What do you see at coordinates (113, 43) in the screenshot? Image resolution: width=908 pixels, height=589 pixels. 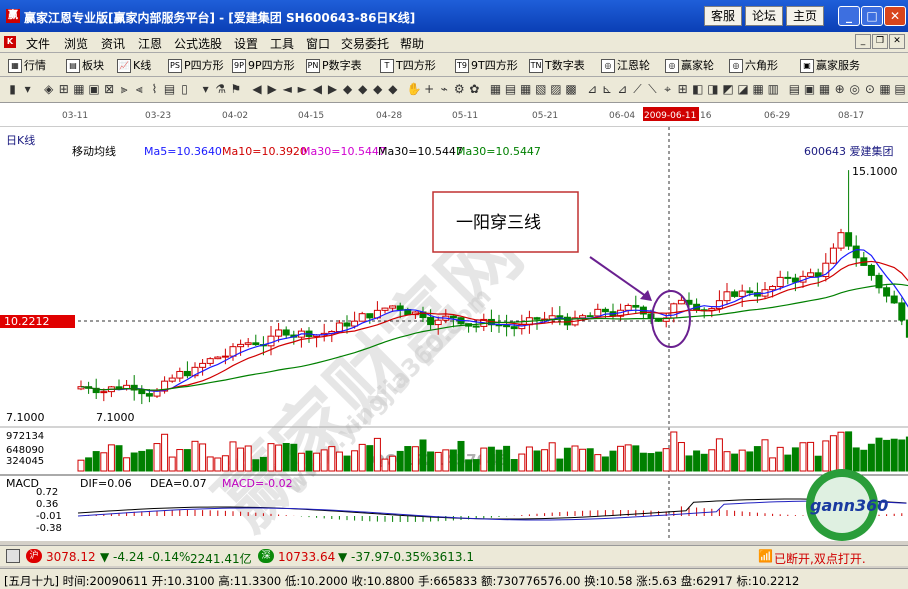 I see `menu-news: 资讯` at bounding box center [113, 43].